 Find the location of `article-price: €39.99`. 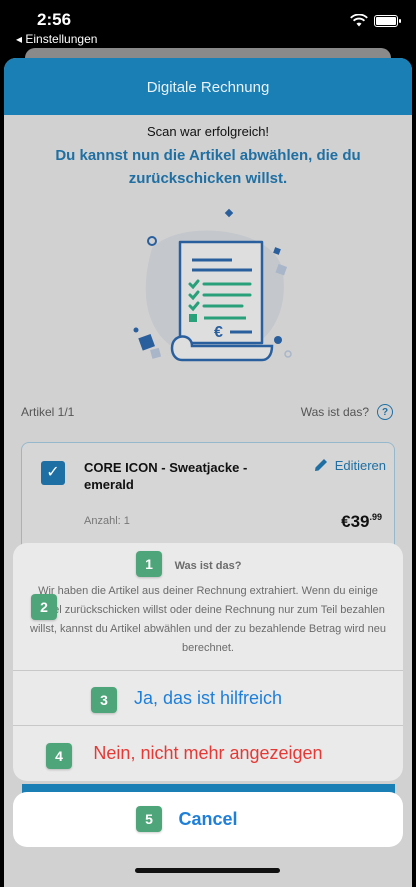

article-price: €39.99 is located at coordinates (361, 522).